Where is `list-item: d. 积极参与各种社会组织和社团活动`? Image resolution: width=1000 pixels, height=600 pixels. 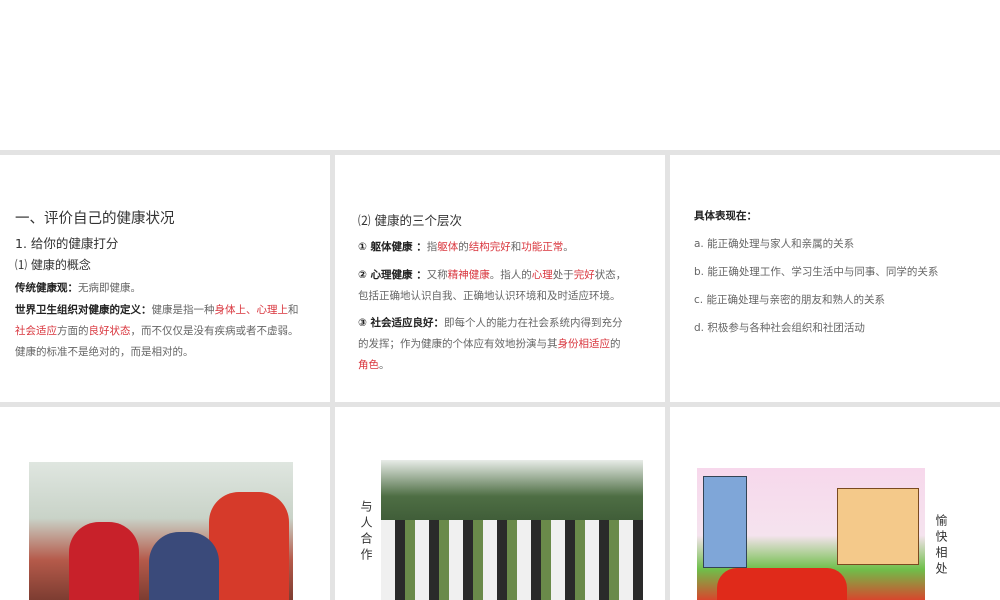 list-item: d. 积极参与各种社会组织和社团活动 is located at coordinates (779, 328).